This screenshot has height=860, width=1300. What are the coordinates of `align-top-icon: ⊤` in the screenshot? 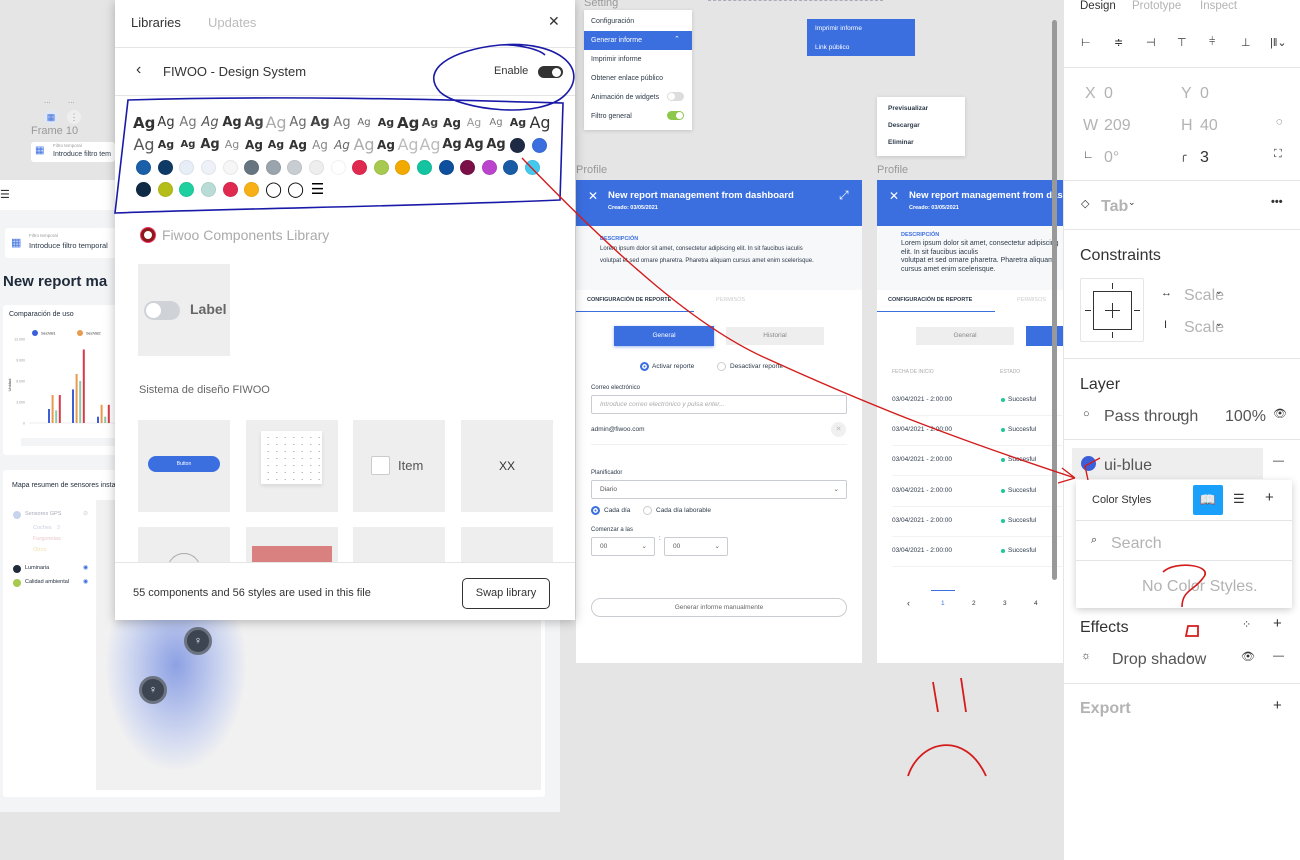 It's located at (1182, 42).